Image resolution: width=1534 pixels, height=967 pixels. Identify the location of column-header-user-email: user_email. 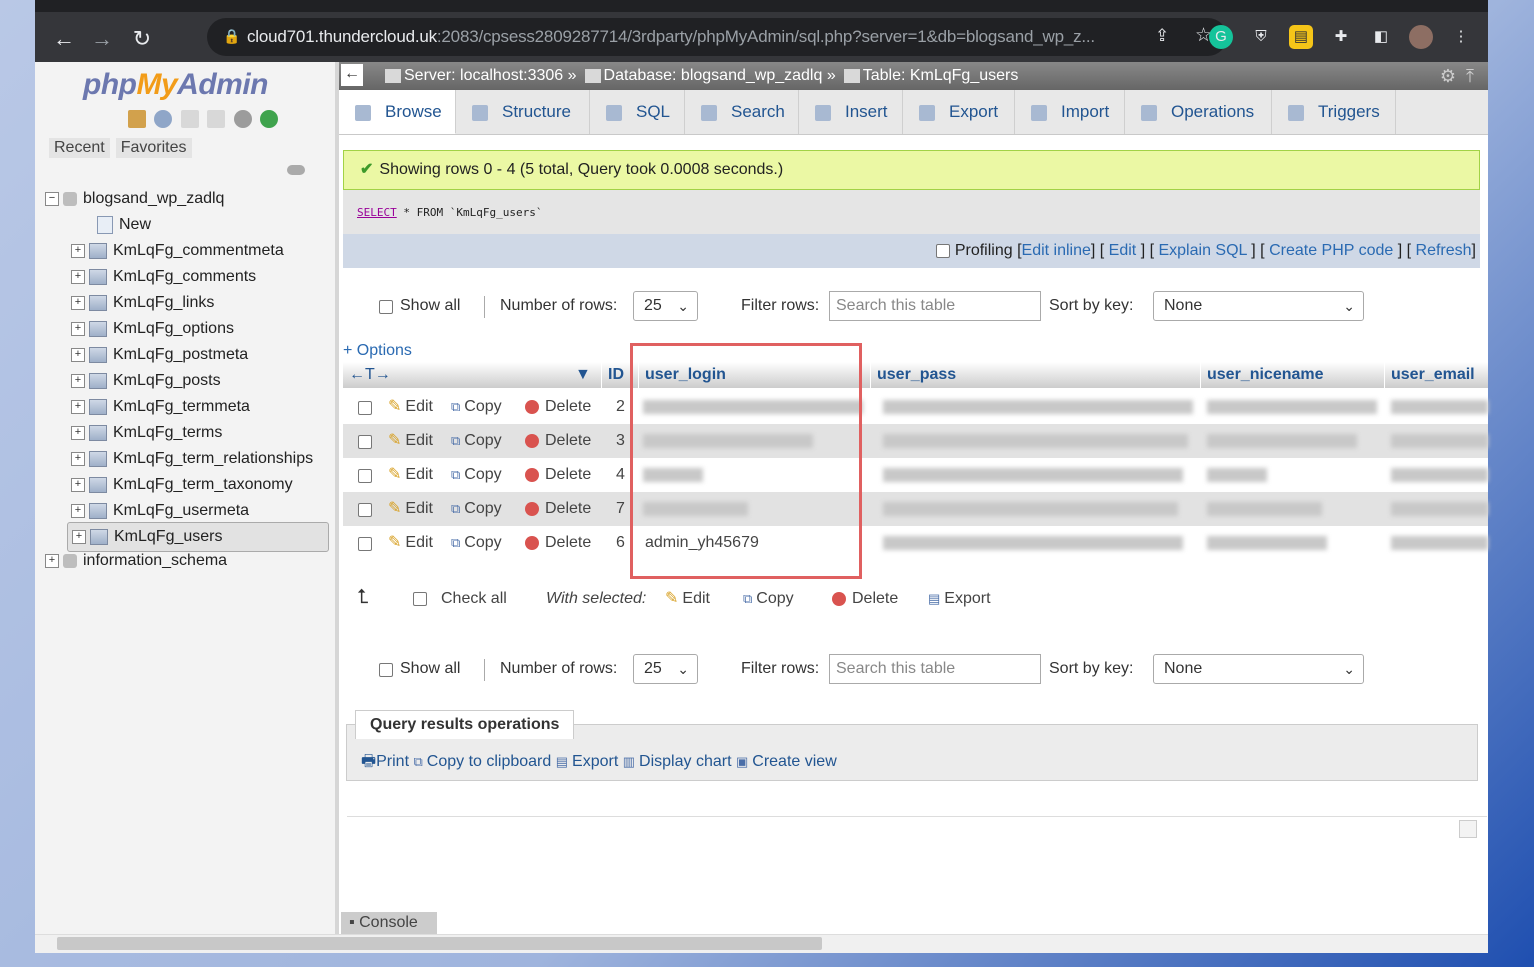
(1436, 375).